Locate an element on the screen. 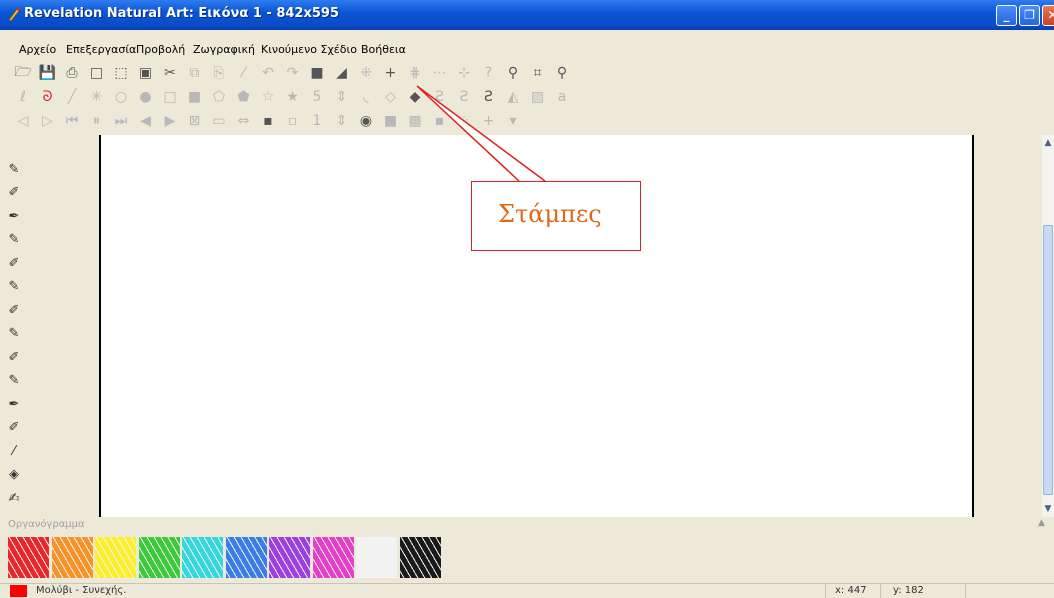  rect-outline-icon: □ is located at coordinates (170, 97).